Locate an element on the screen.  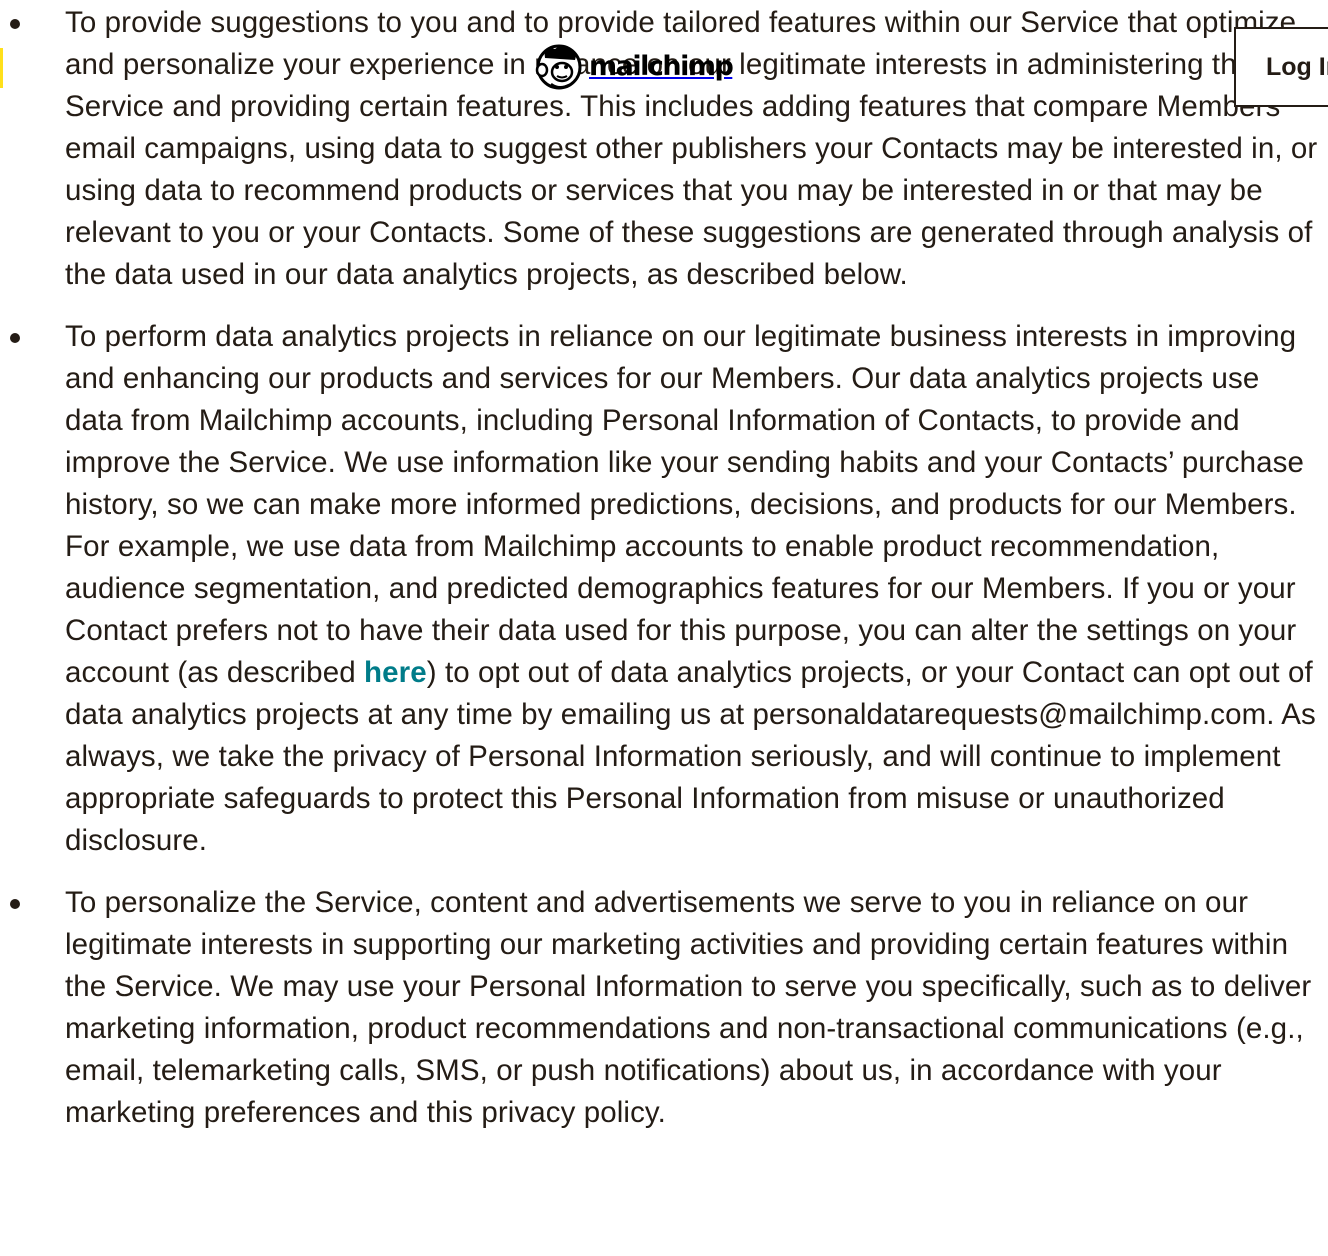
logo-wordmark: mailchimp is located at coordinates (661, 66).